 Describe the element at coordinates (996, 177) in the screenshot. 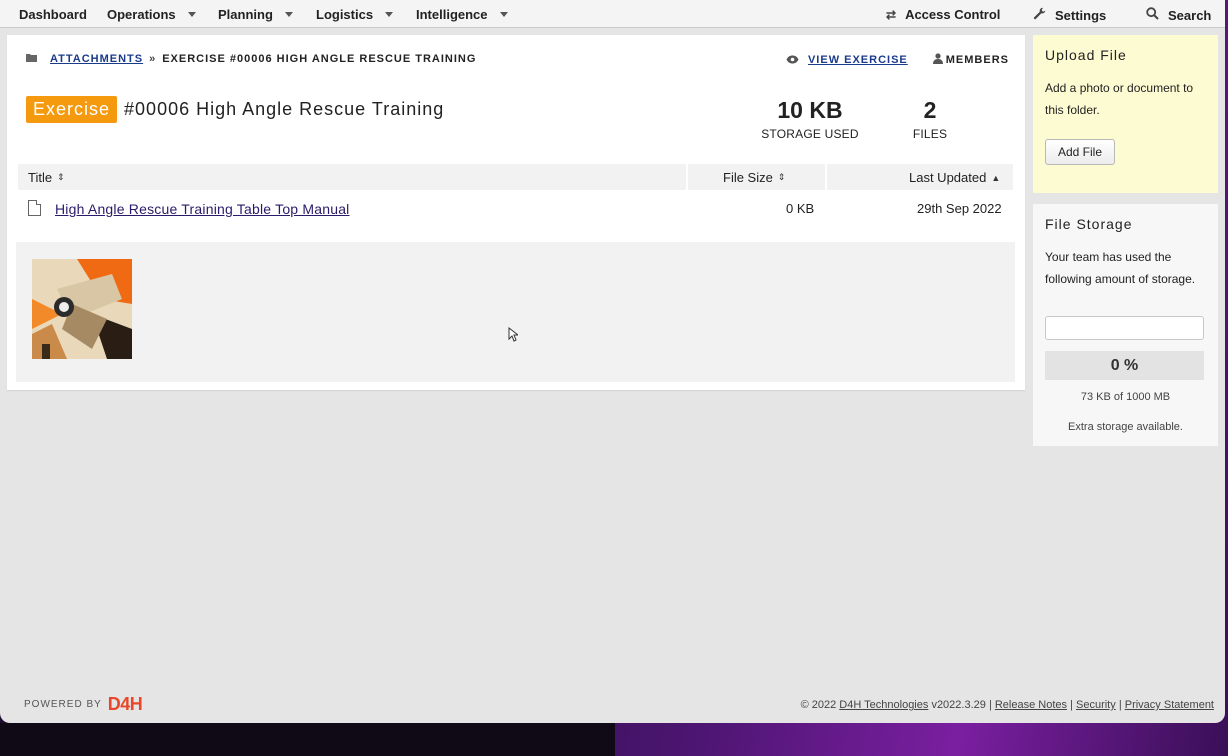

I see `sort-ascending-icon: ▲` at that location.